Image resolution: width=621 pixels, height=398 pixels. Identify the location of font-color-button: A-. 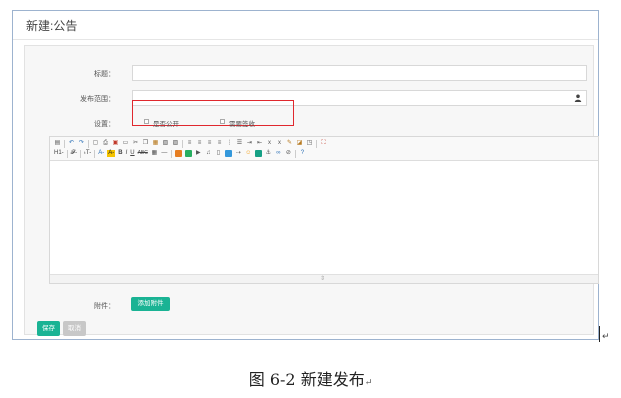
(101, 153).